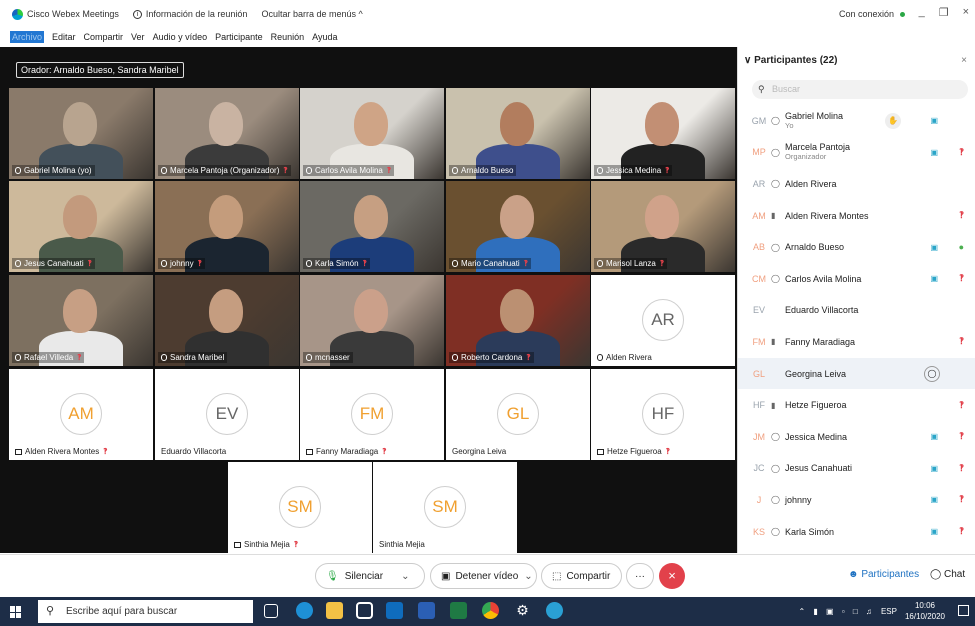 The width and height of the screenshot is (975, 626). What do you see at coordinates (640, 576) in the screenshot?
I see `more-options-button: ···` at bounding box center [640, 576].